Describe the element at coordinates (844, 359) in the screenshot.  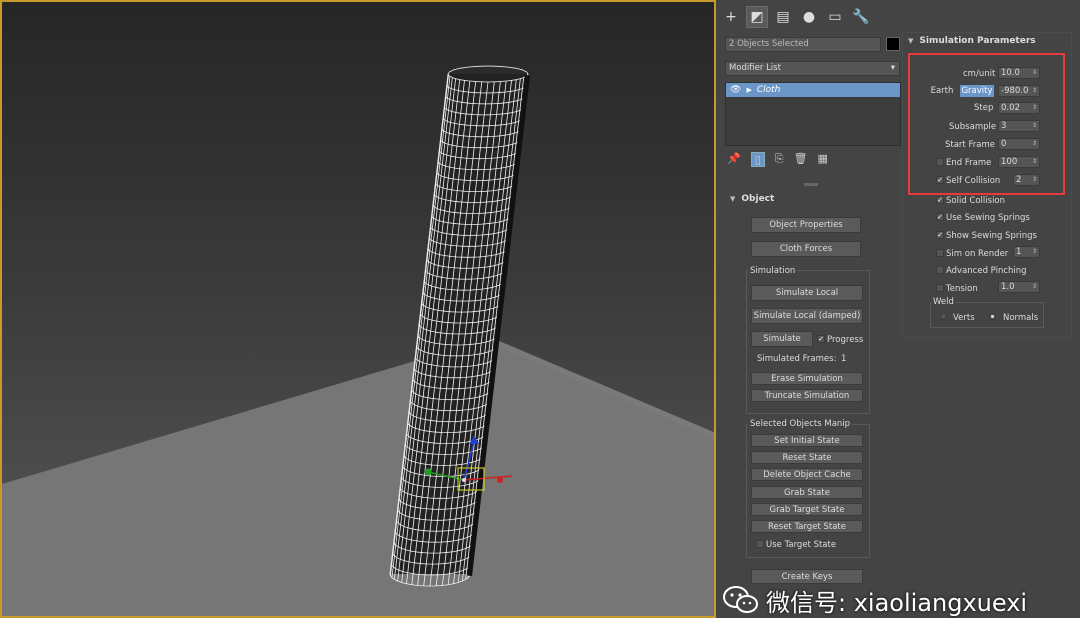
I see `simulated-frames-value: 1` at that location.